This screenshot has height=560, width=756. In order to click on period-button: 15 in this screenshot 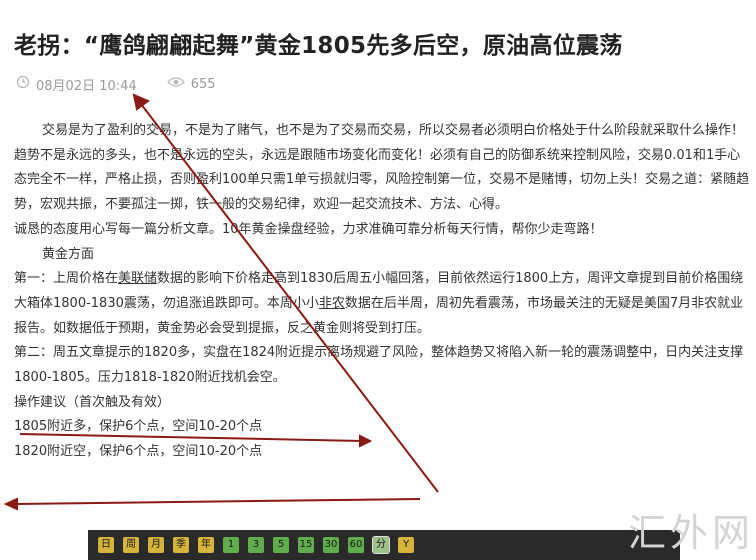, I will do `click(306, 545)`.